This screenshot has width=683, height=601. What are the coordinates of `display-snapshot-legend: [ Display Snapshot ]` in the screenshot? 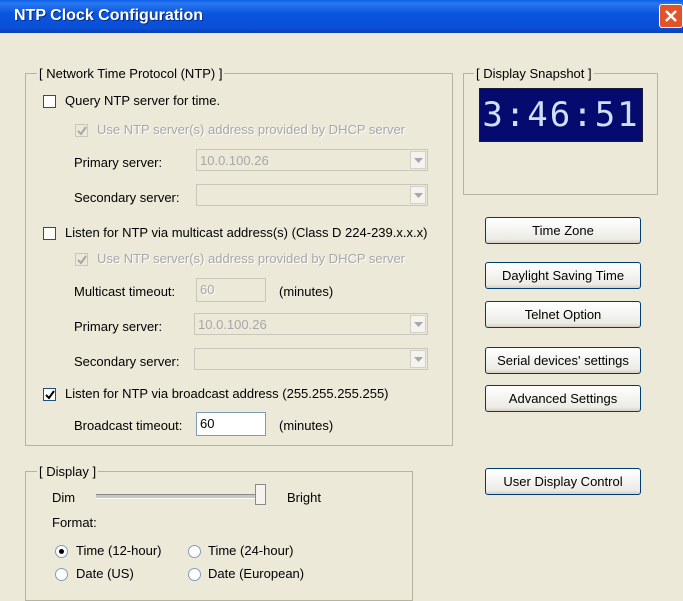 It's located at (534, 73).